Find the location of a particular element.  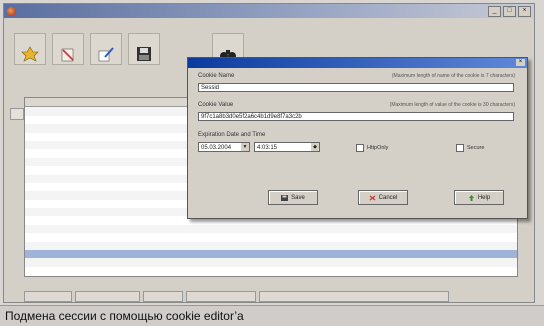

table-row-selected is located at coordinates (271, 254).